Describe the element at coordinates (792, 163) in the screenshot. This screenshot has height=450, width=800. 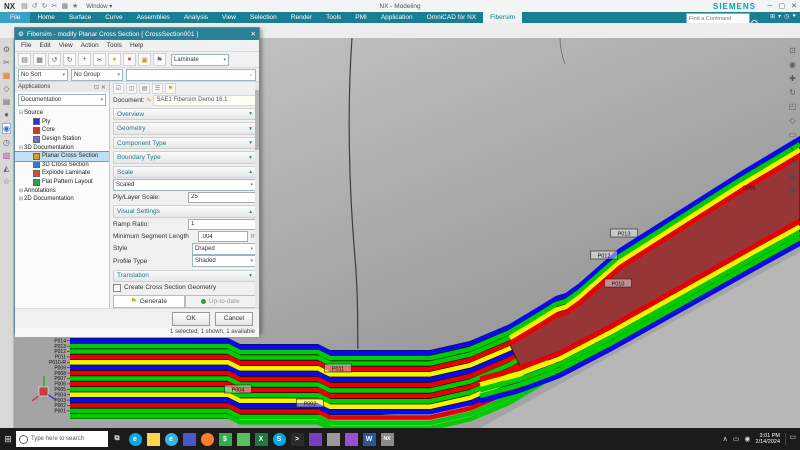
I see `view-gizmo-icon: ⊙` at that location.